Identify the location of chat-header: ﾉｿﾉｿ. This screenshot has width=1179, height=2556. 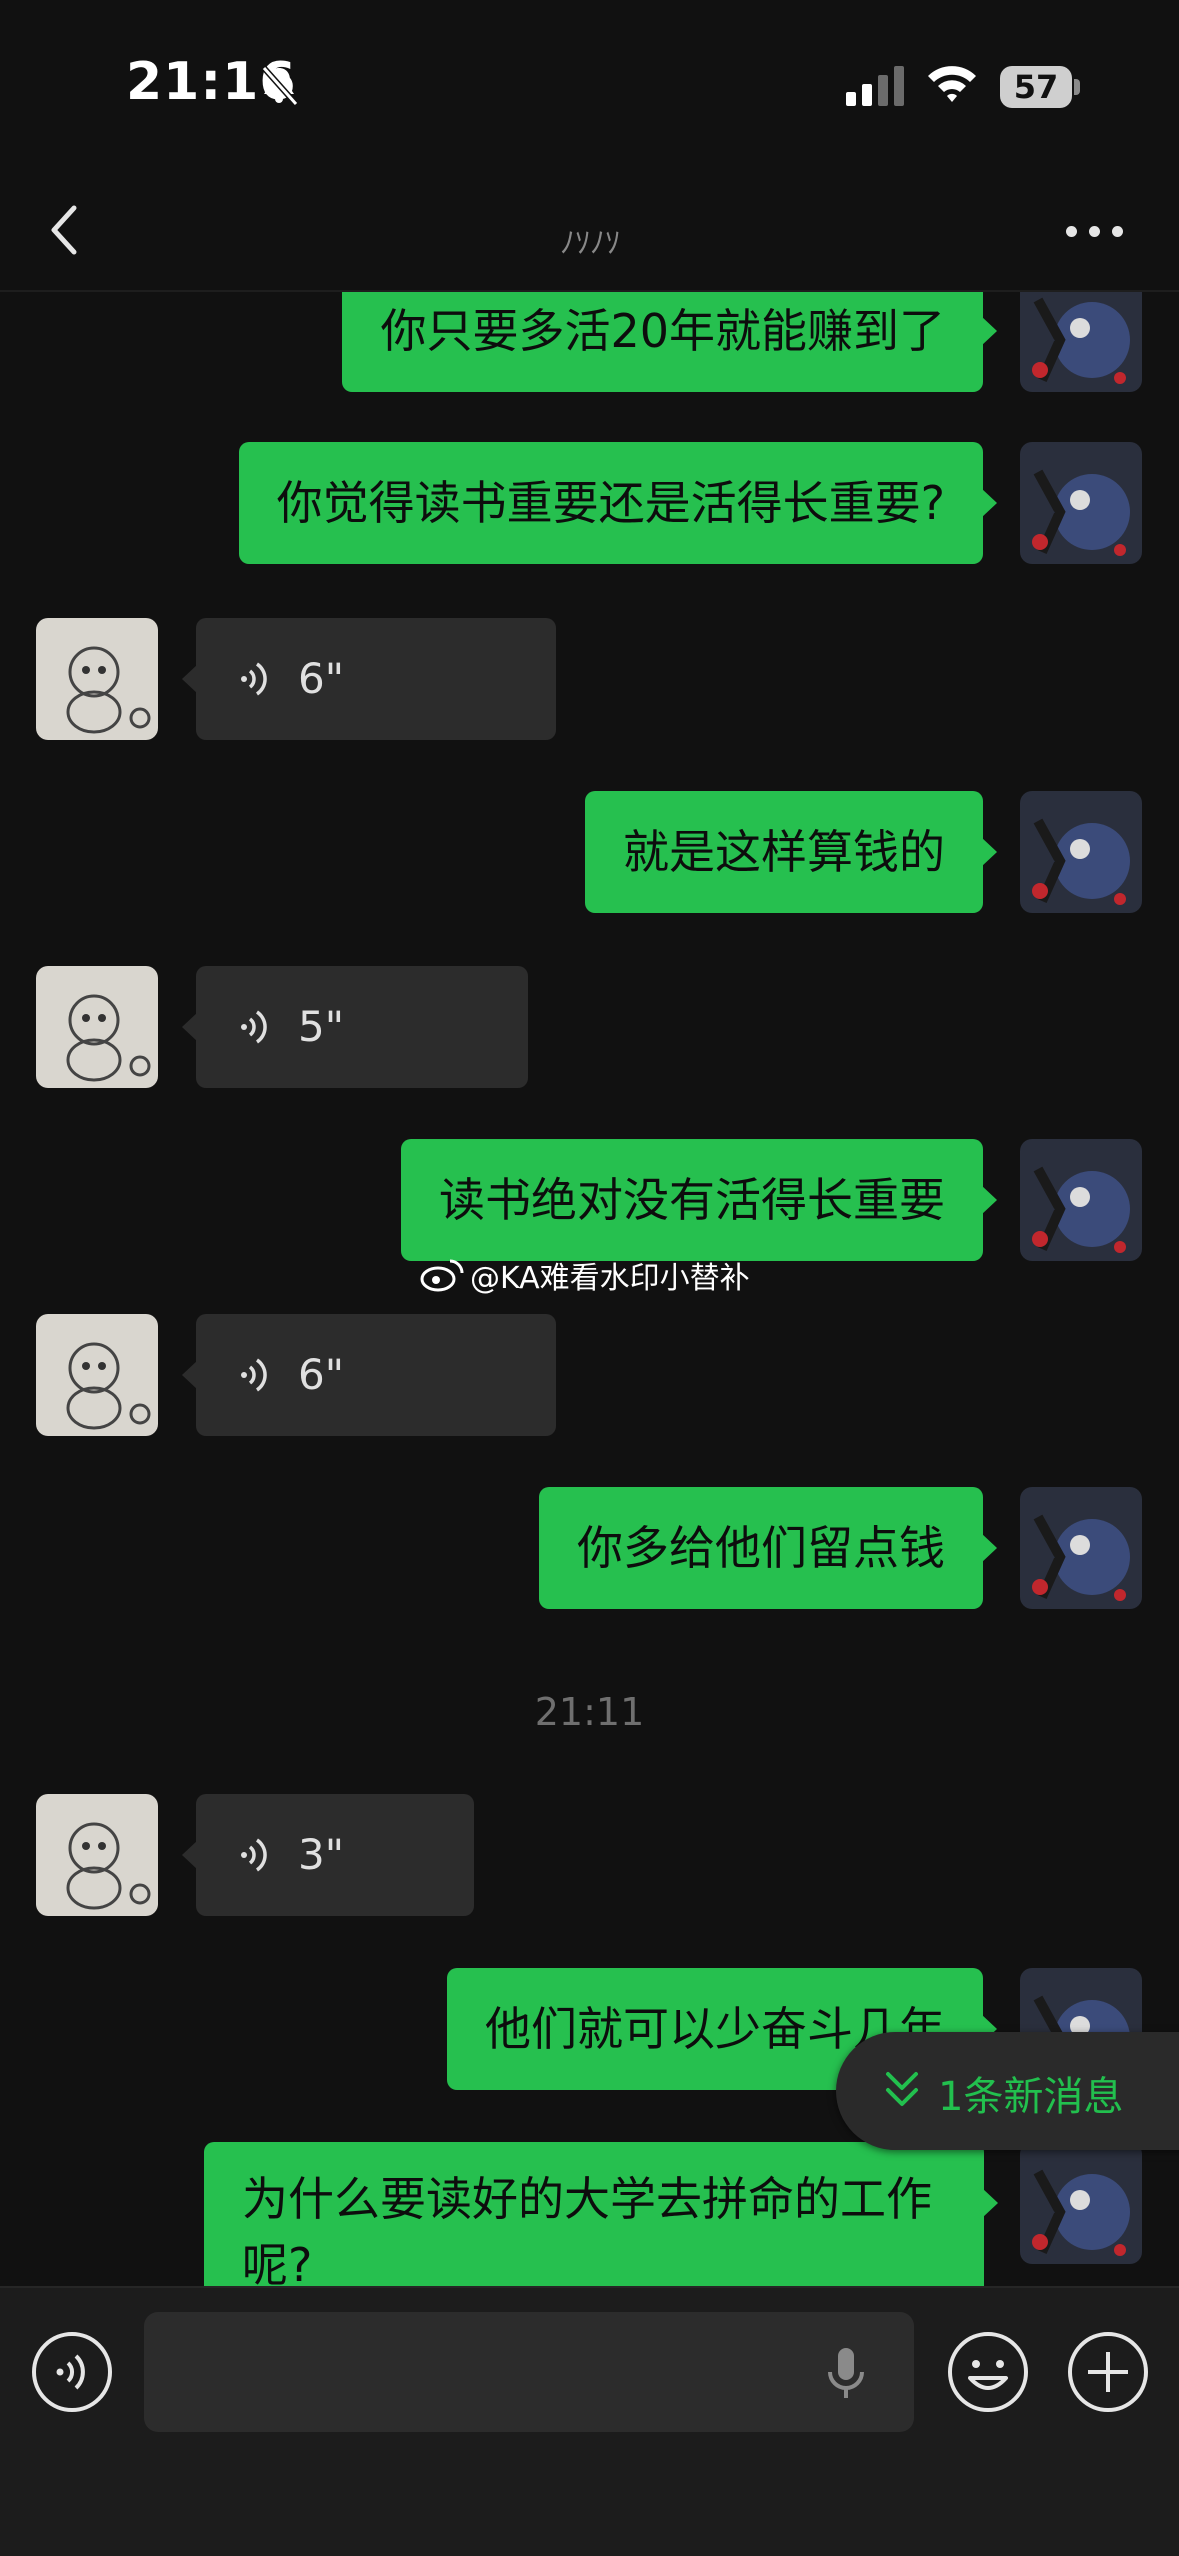
(589, 231).